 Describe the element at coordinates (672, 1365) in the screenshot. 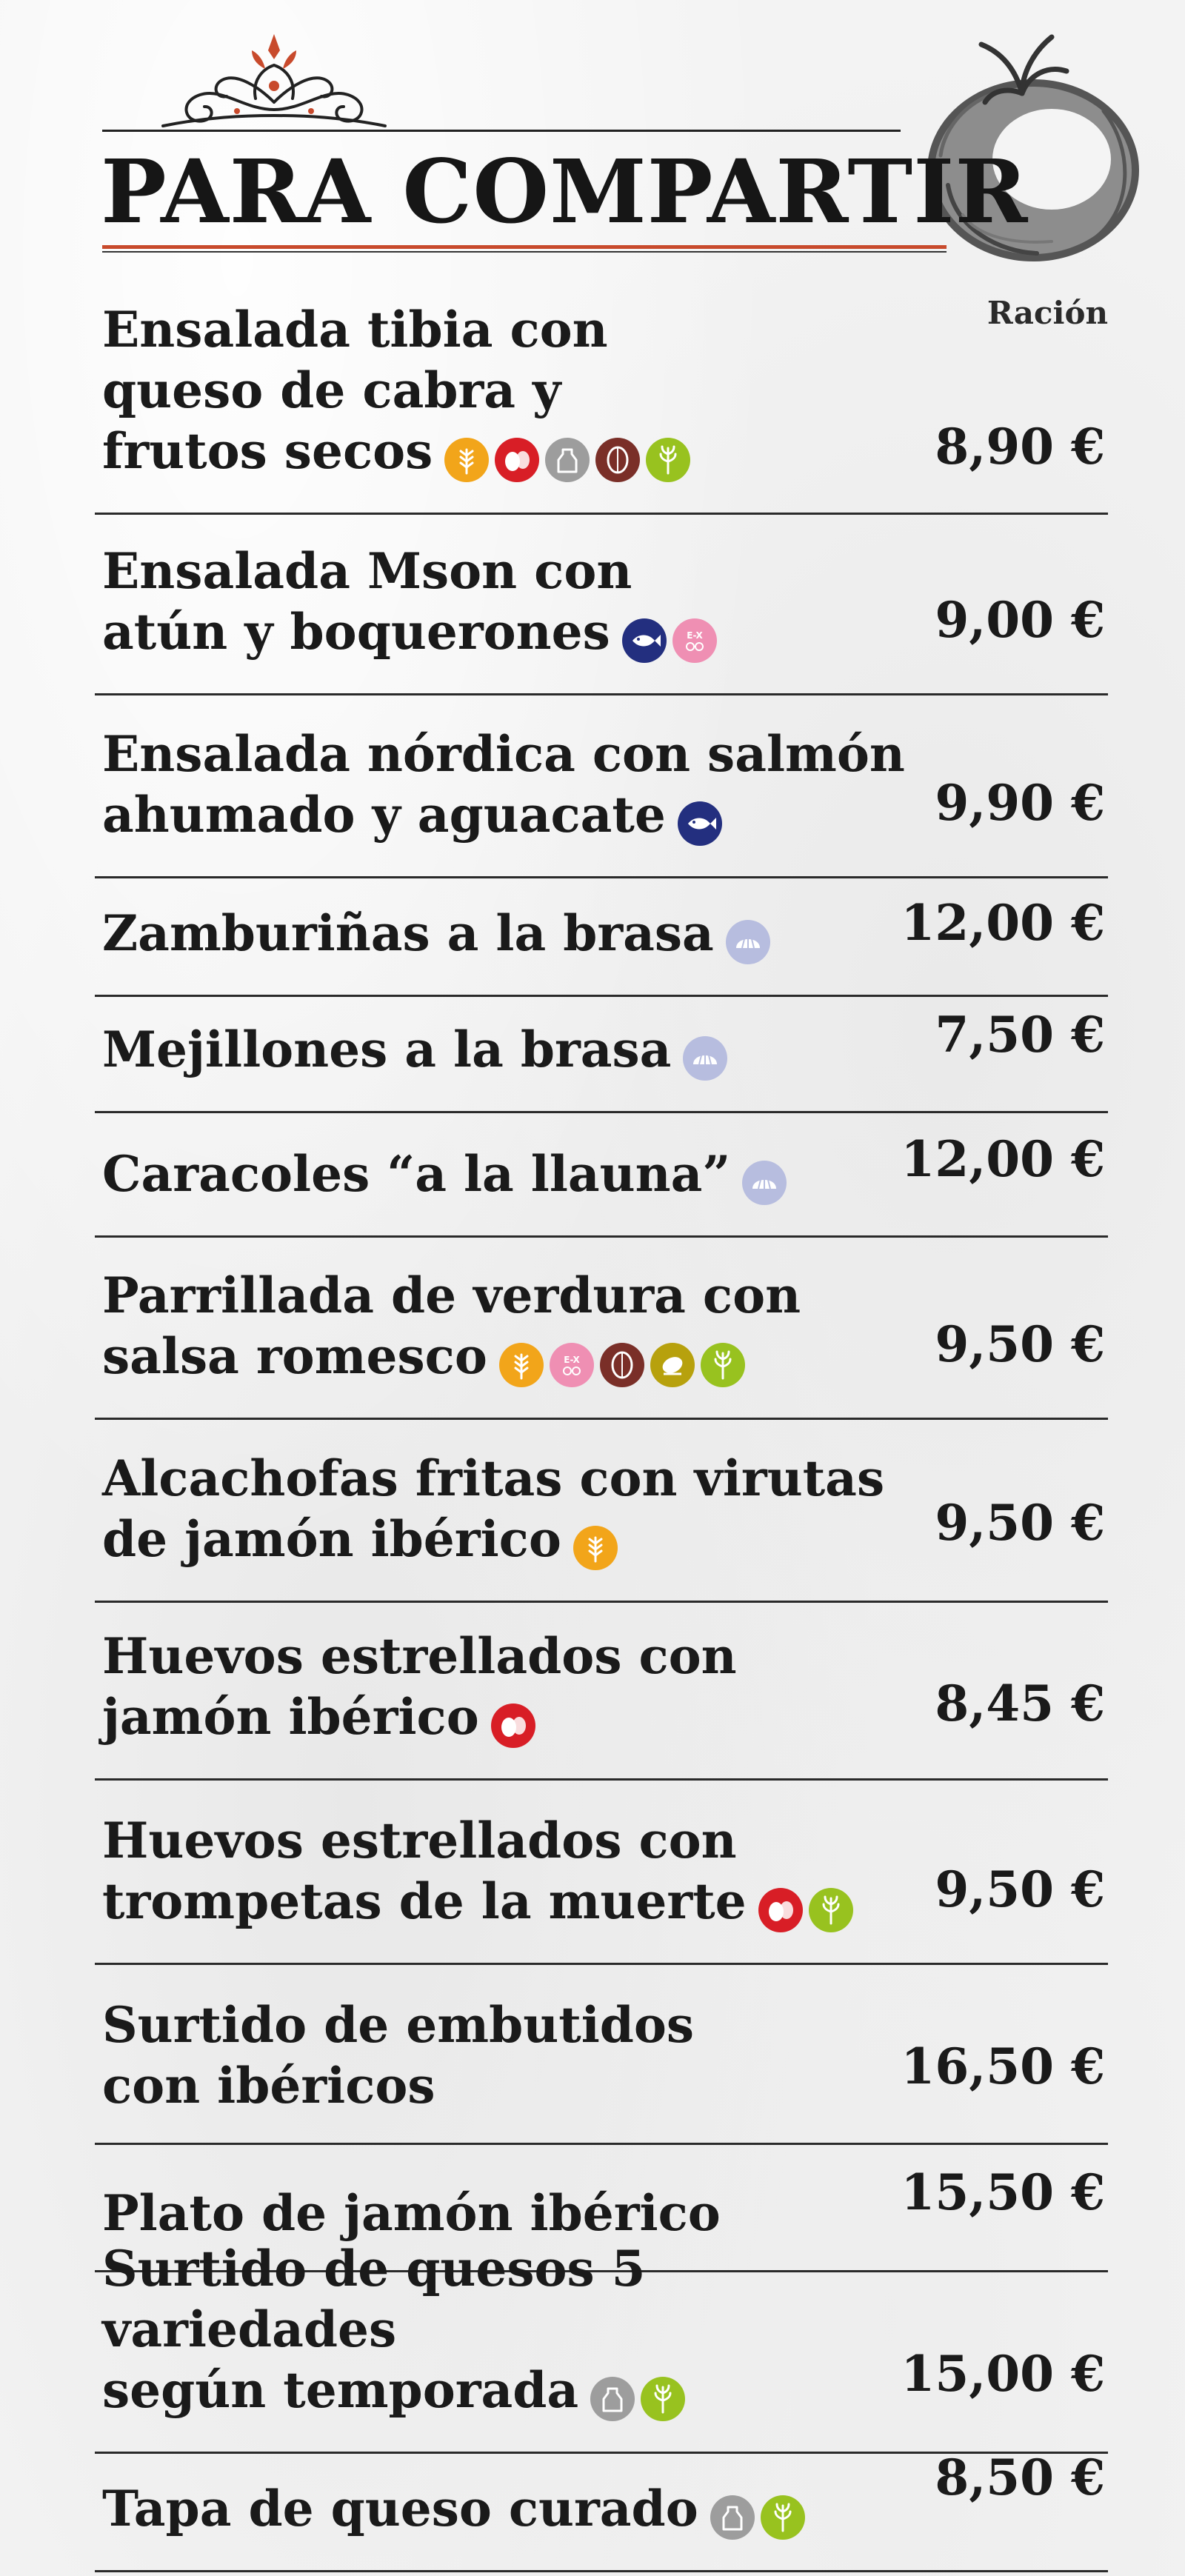

I see `sesame-icon` at that location.